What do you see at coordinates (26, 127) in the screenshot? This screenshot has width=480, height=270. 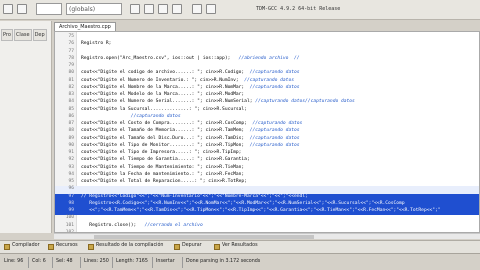 I see `project-panel: Pro Clase Dep` at bounding box center [26, 127].